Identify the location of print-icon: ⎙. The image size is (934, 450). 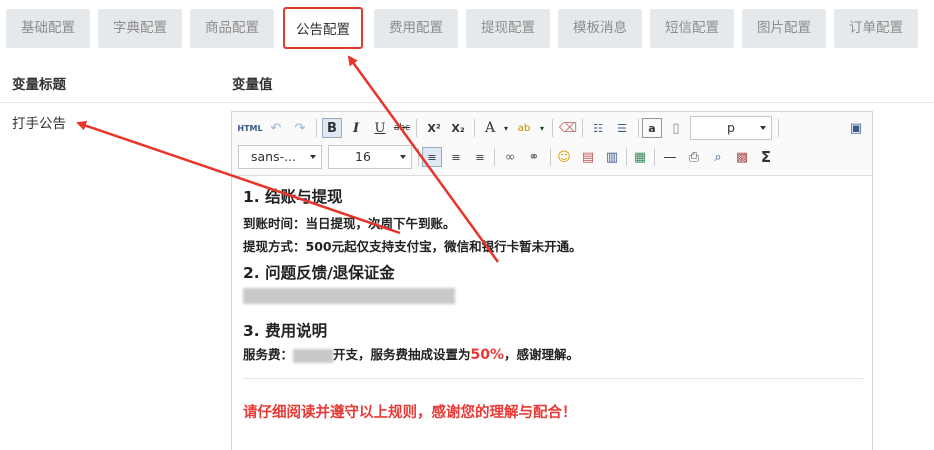
(694, 157).